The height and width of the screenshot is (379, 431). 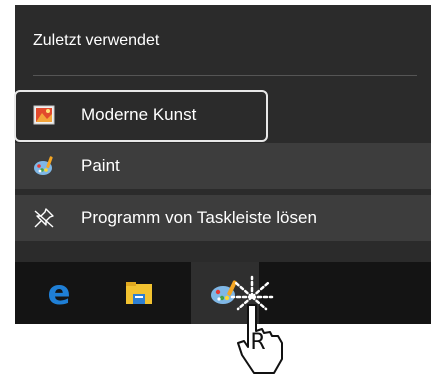 I want to click on section-header-recent: Zuletzt verwendet, so click(x=96, y=40).